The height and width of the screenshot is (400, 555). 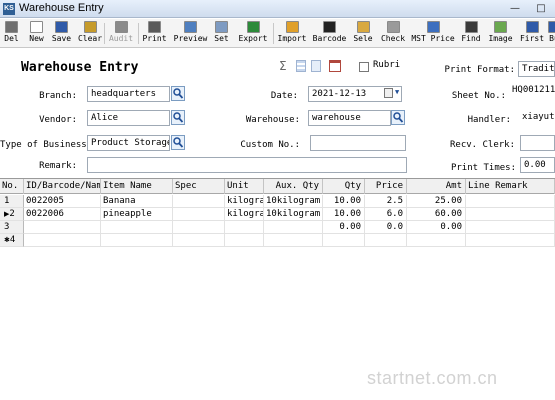 I want to click on page-title: Warehouse Entry, so click(x=80, y=67).